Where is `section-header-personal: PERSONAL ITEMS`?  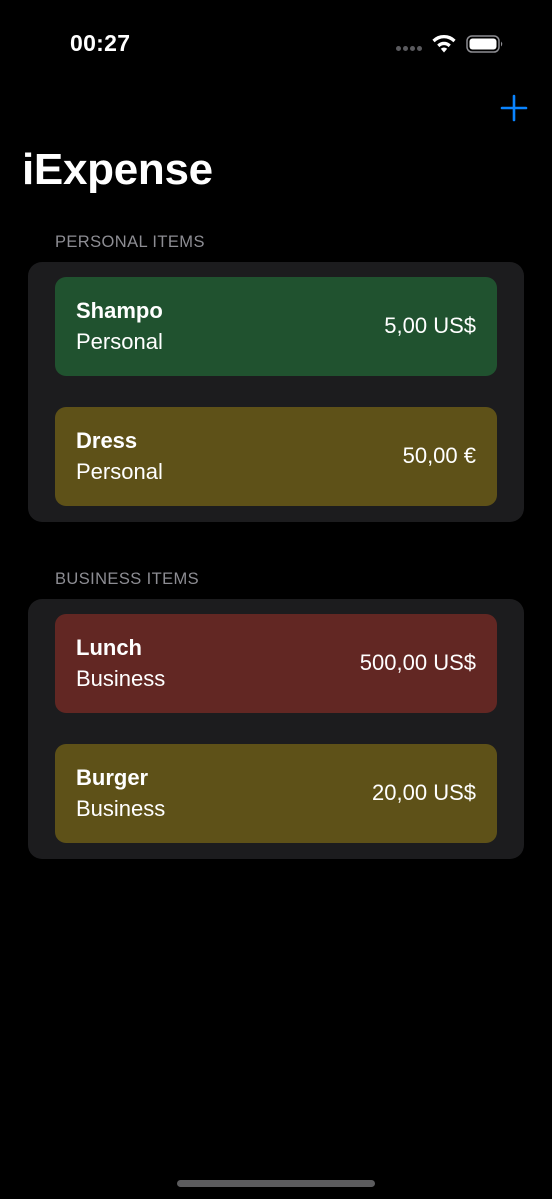 section-header-personal: PERSONAL ITEMS is located at coordinates (130, 242).